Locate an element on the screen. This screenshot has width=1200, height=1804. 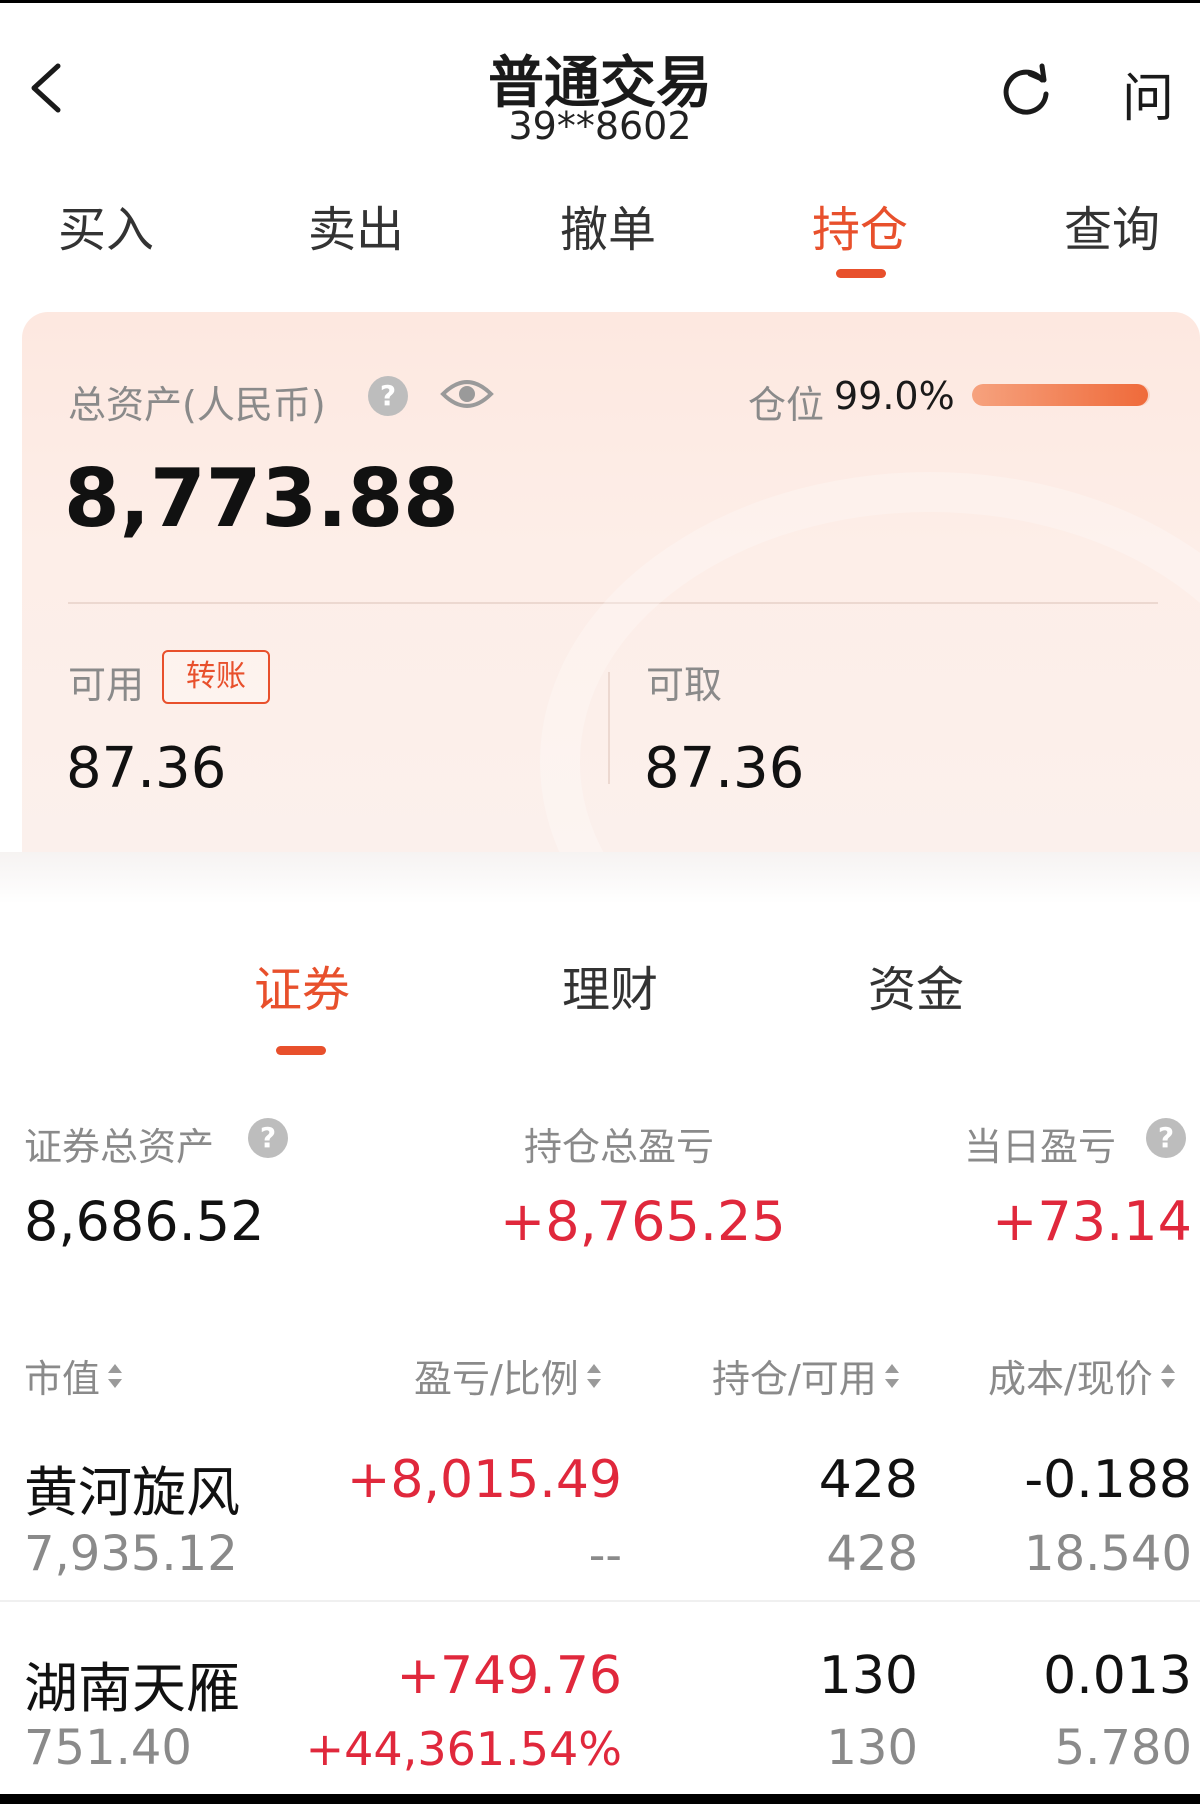
total-asset-label: 总资产(人民币) is located at coordinates (197, 405).